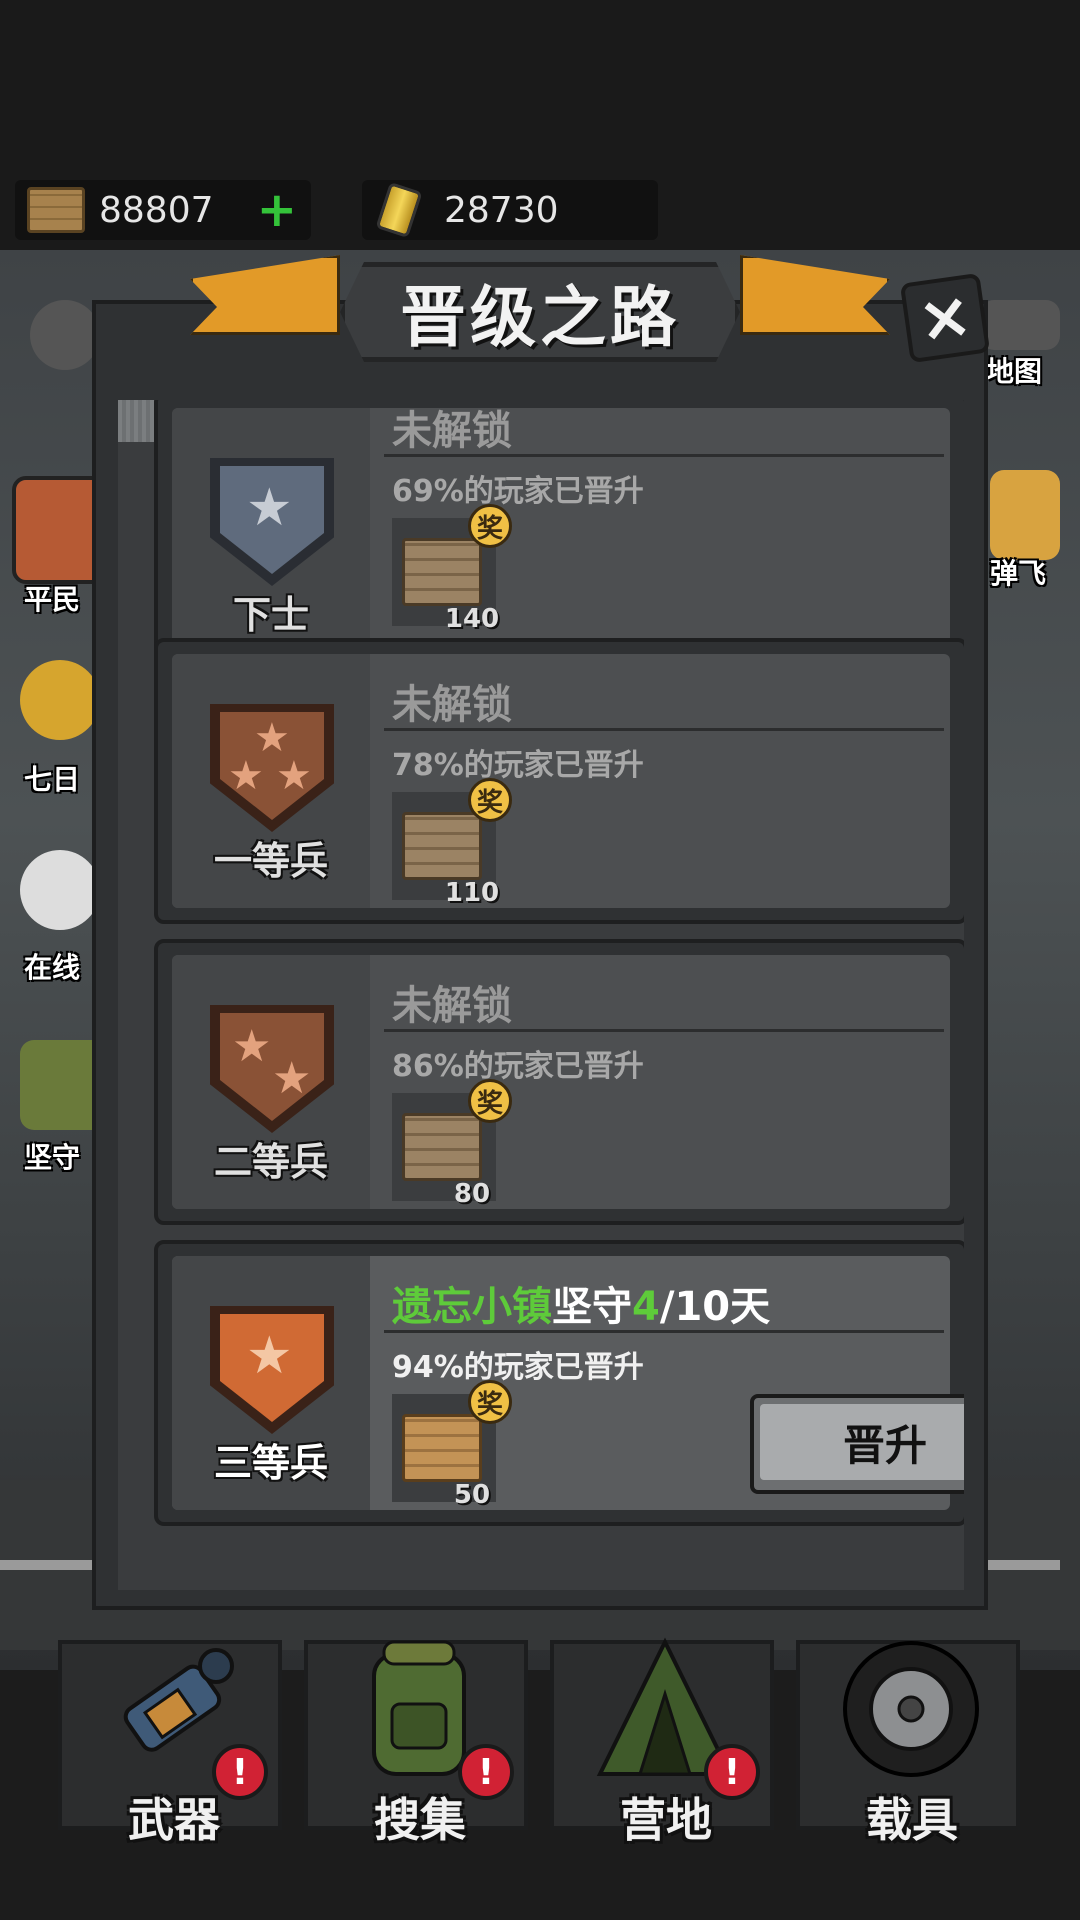  Describe the element at coordinates (646, 1307) in the screenshot. I see `requirement-progress: 4` at that location.